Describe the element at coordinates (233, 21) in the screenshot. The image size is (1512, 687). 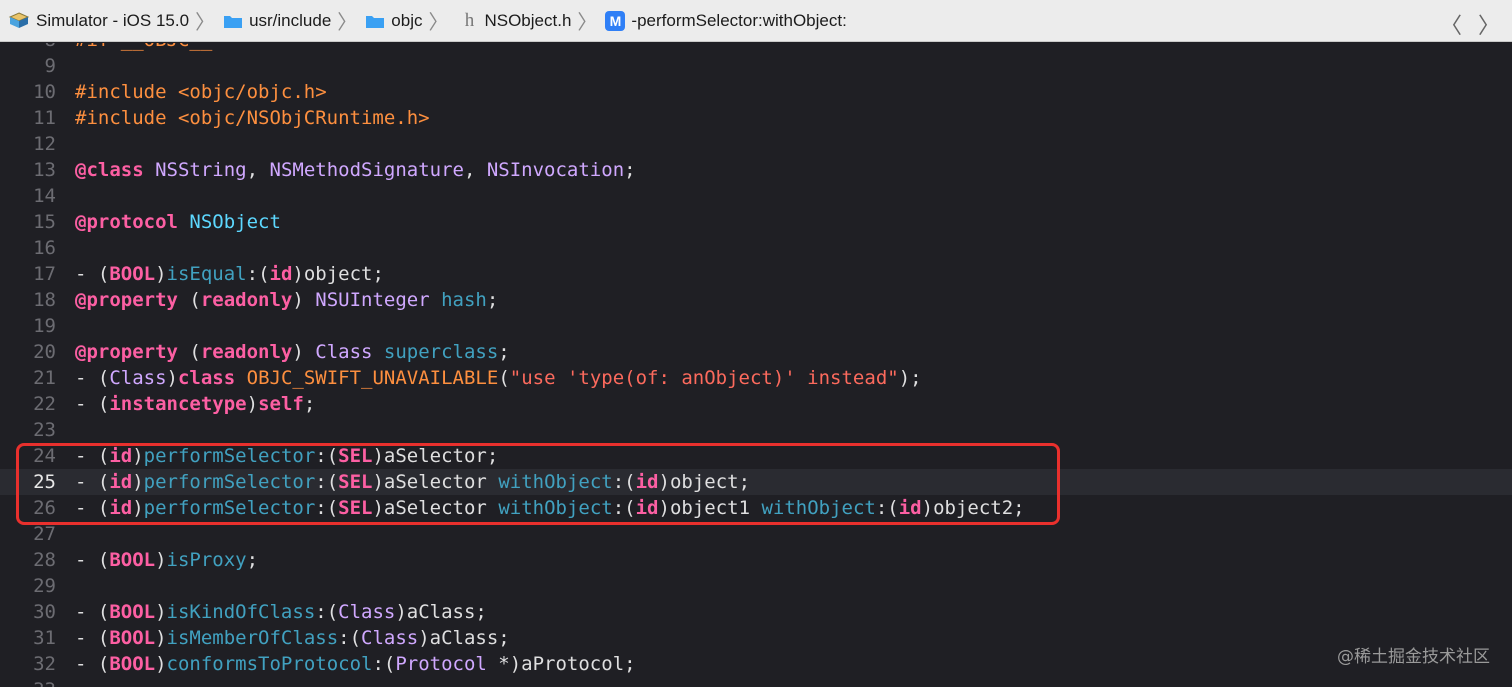
I see `folder-icon` at that location.